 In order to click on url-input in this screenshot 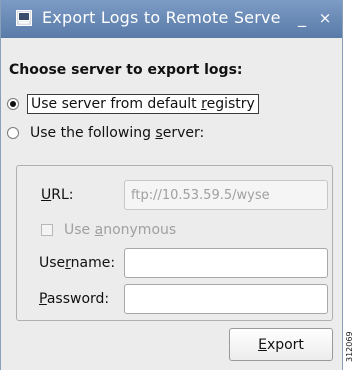, I will do `click(226, 195)`.